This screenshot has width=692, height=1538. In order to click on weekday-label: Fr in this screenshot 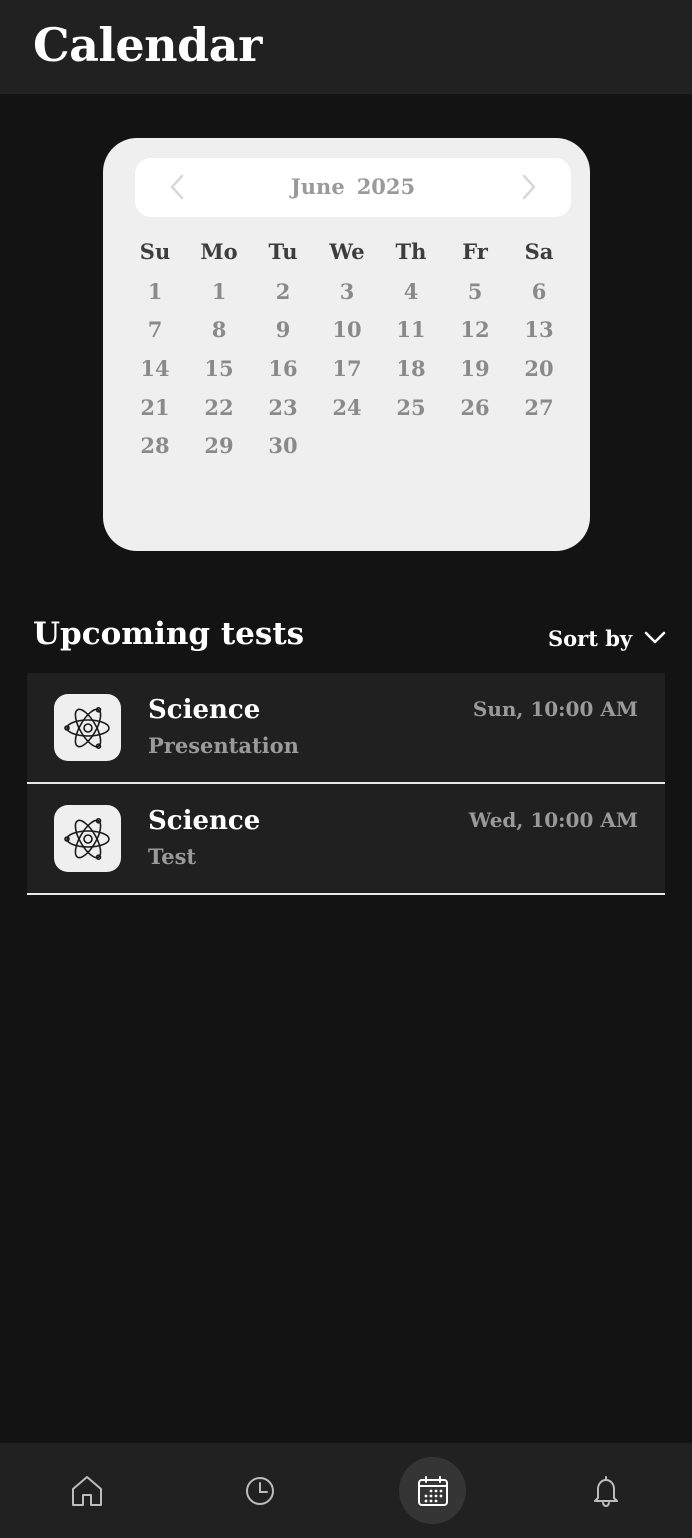, I will do `click(475, 251)`.